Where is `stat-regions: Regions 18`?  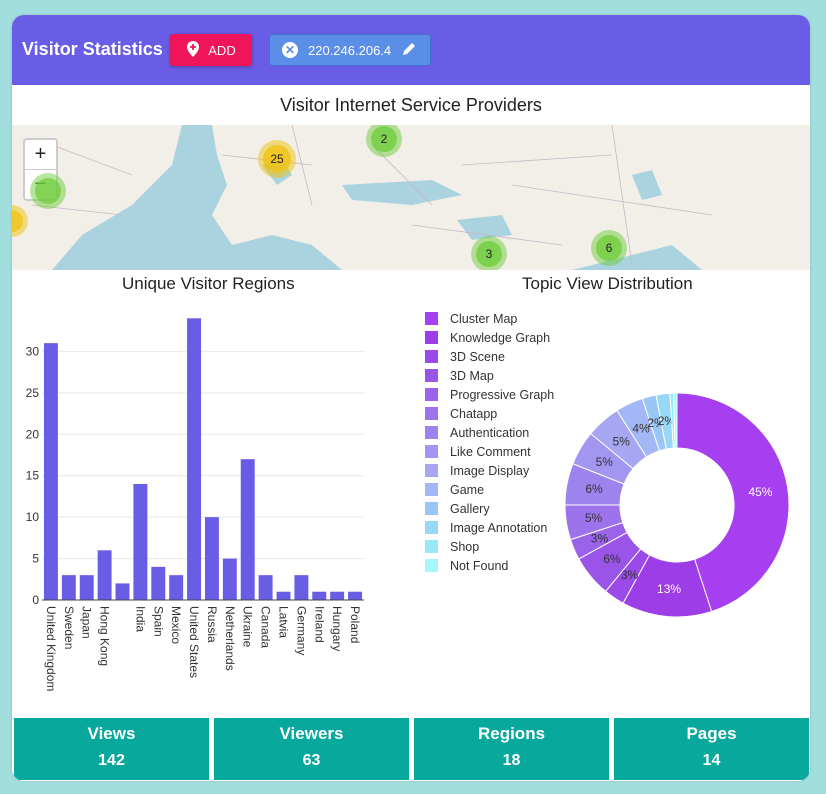
stat-regions: Regions 18 is located at coordinates (511, 749).